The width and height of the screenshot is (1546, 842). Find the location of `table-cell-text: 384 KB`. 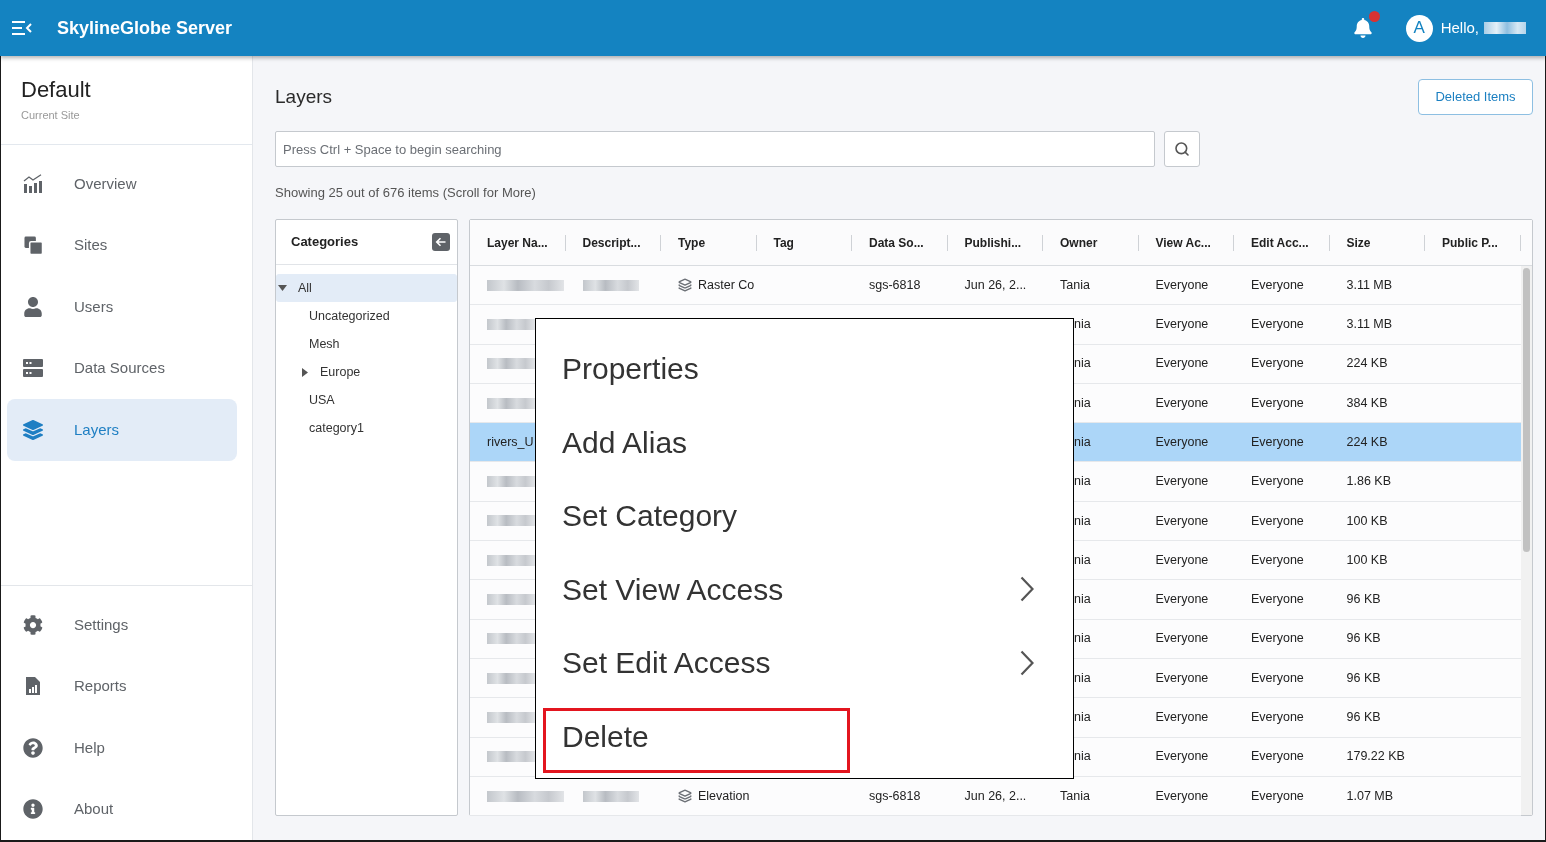

table-cell-text: 384 KB is located at coordinates (1367, 403).